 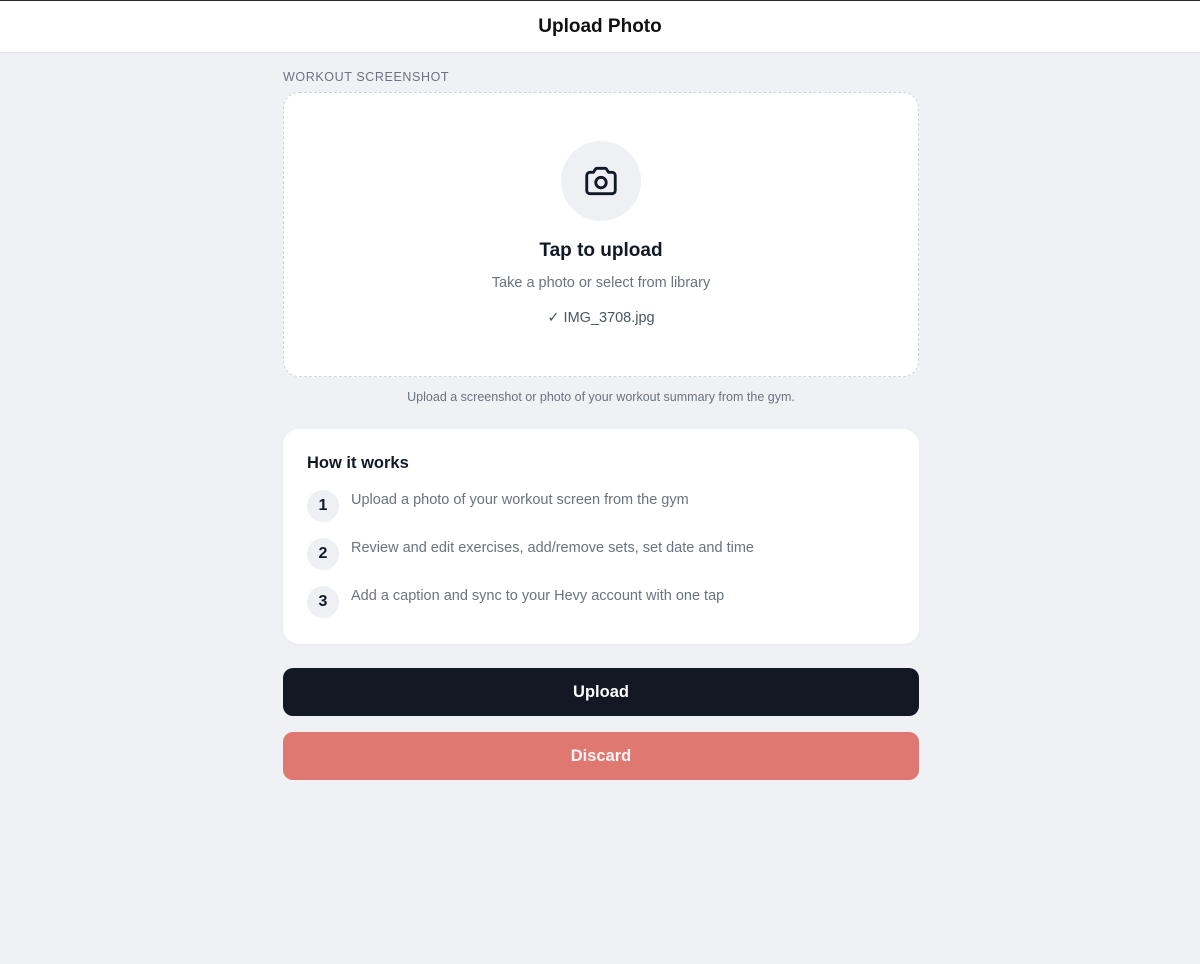 What do you see at coordinates (601, 692) in the screenshot?
I see `upload-button: Upload` at bounding box center [601, 692].